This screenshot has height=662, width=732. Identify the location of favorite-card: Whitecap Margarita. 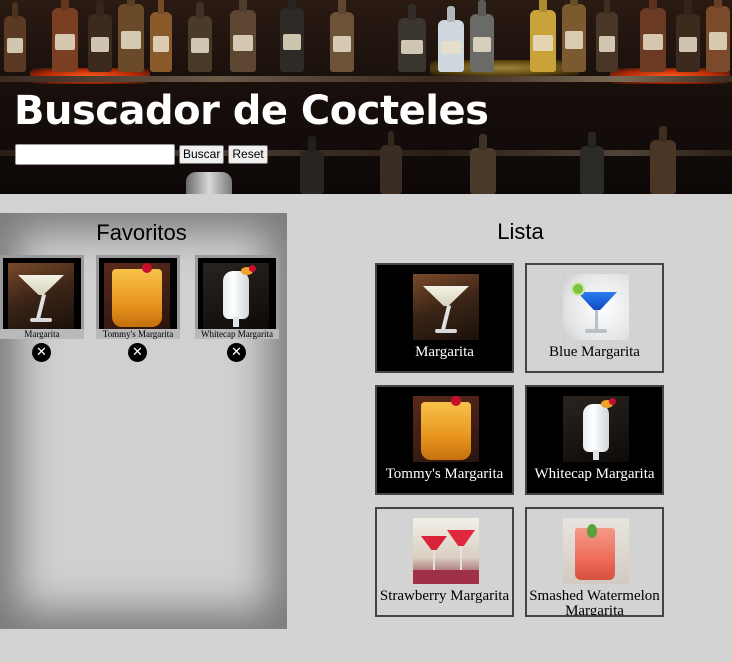
(237, 297).